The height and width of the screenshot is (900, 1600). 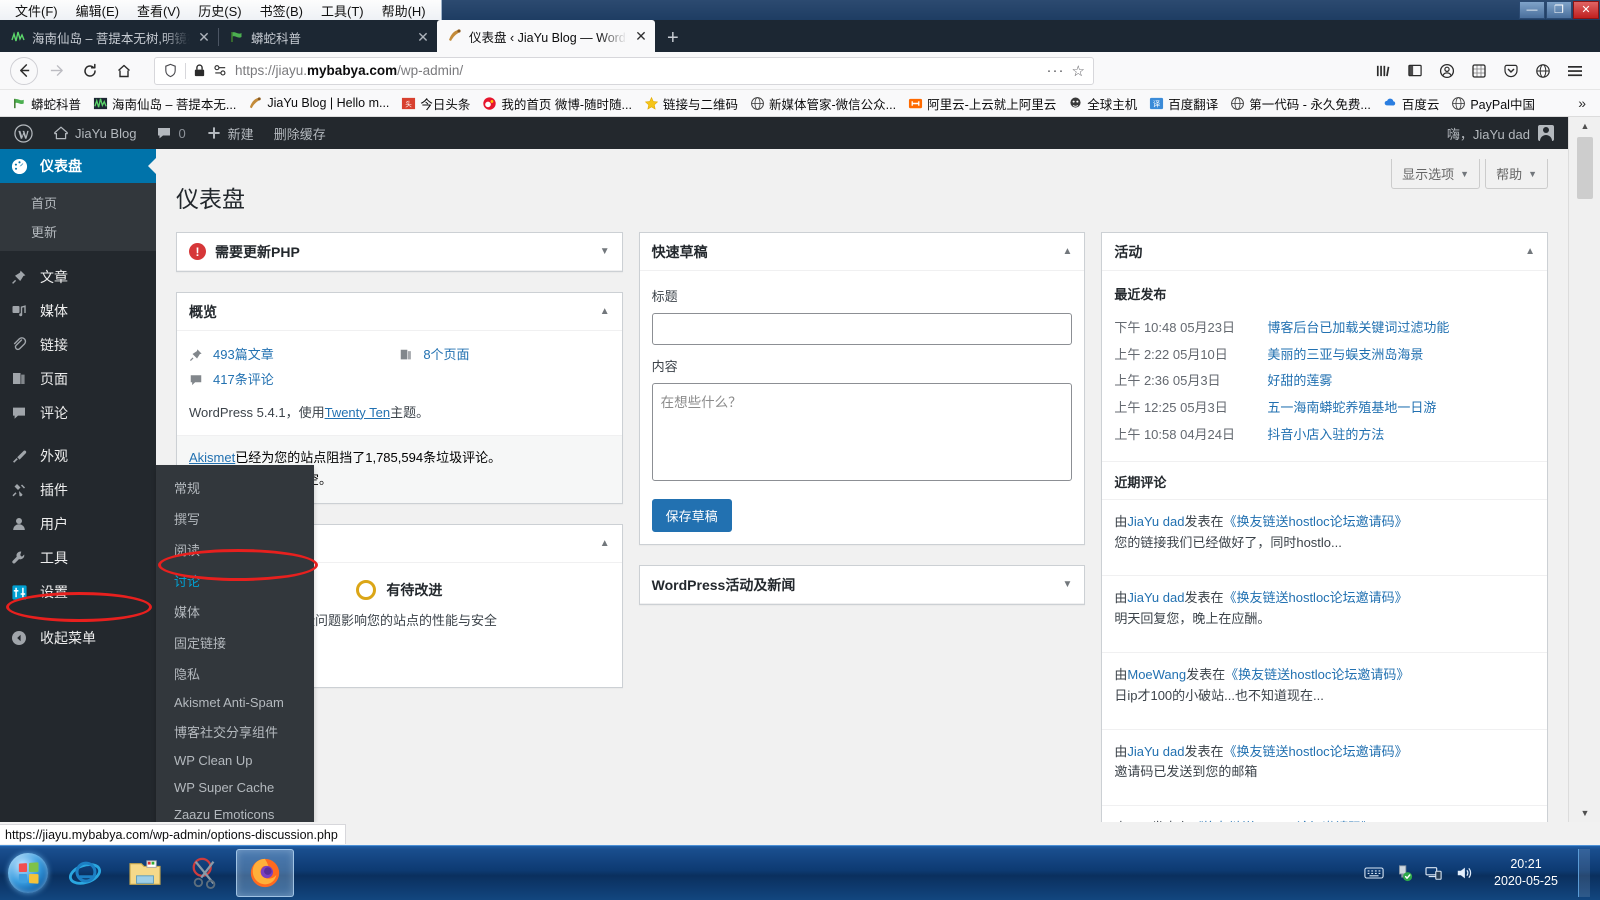 I want to click on flyout-item-media: 媒体, so click(x=235, y=611).